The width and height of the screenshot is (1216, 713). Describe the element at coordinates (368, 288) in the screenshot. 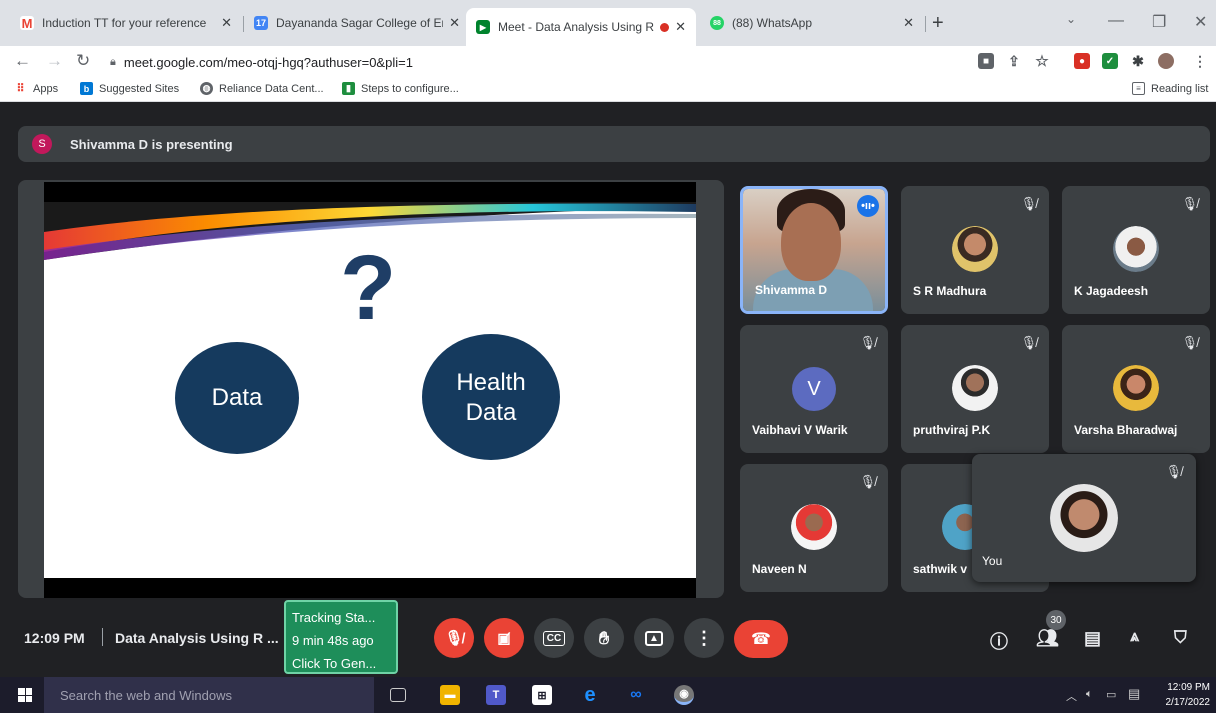

I see `question-mark-symbol: ?` at that location.